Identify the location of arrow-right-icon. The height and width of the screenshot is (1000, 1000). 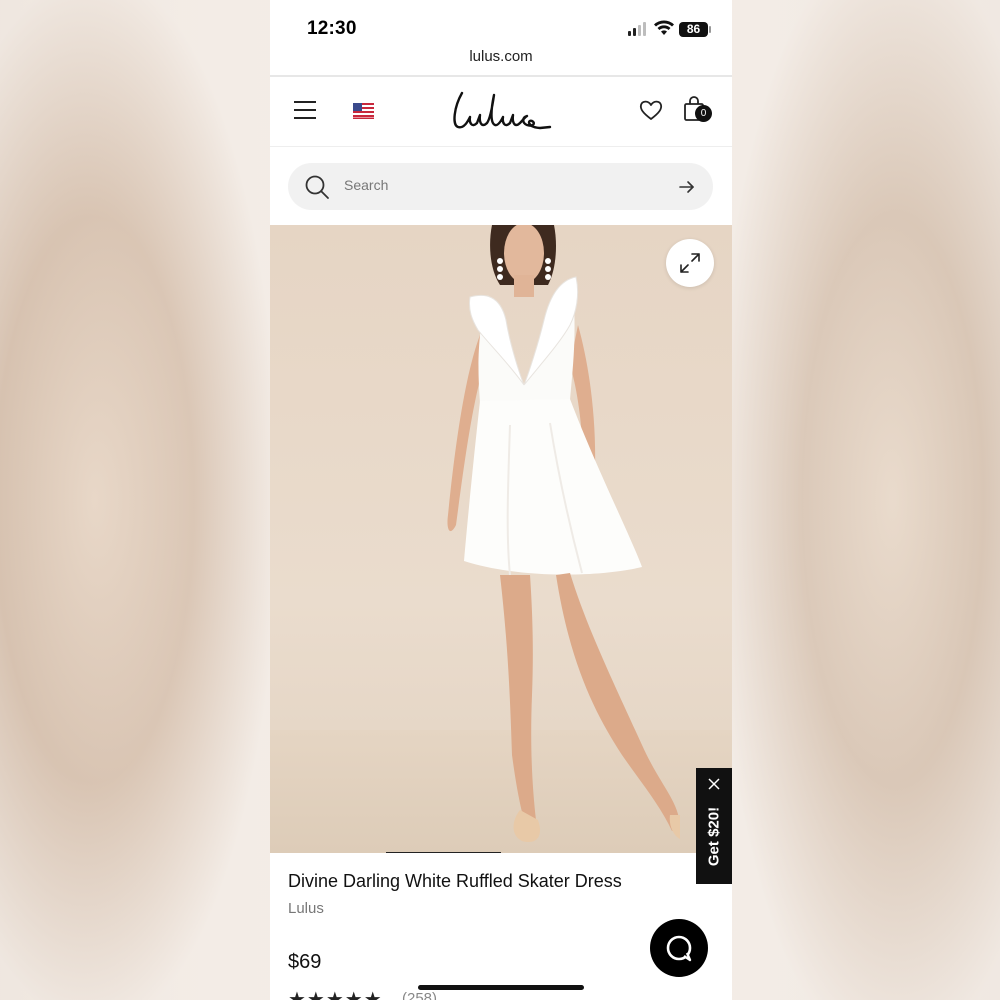
(687, 187).